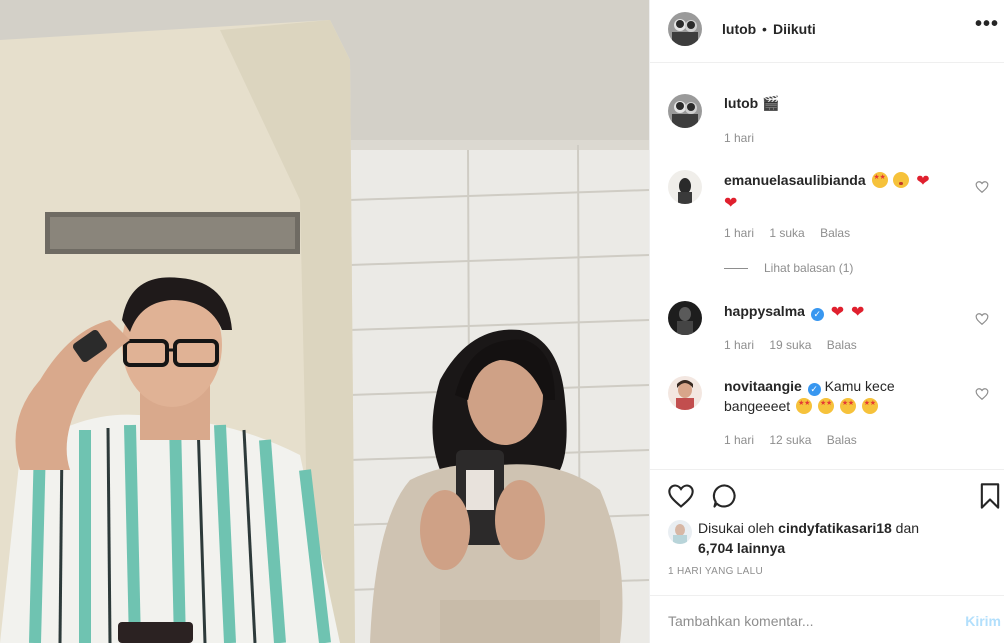 This screenshot has width=1004, height=643. What do you see at coordinates (764, 311) in the screenshot?
I see `commenter-username-link: happysalma` at bounding box center [764, 311].